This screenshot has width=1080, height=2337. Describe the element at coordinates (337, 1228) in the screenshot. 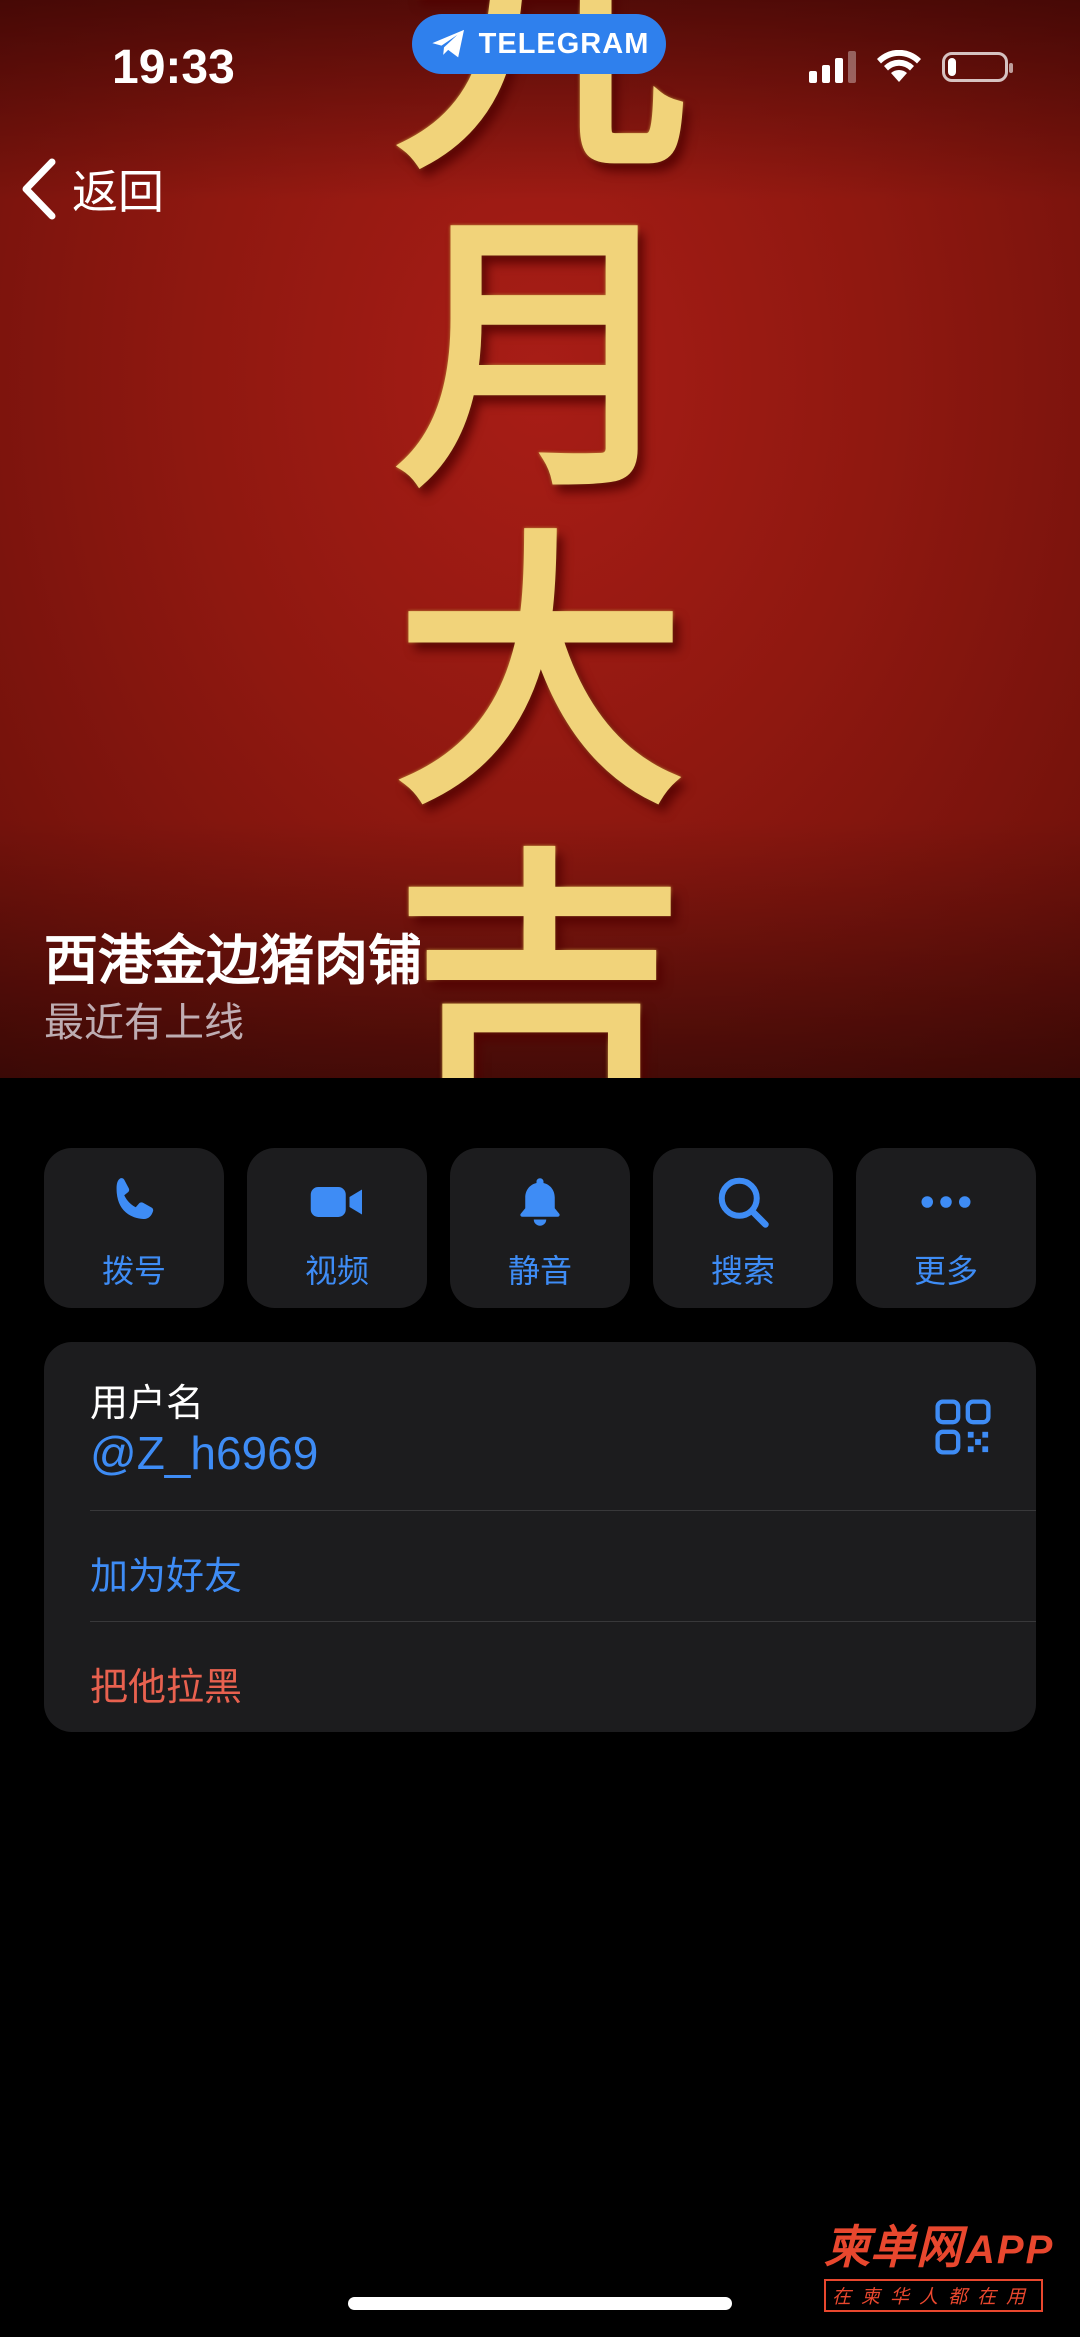

I see `video-button: 视频` at that location.